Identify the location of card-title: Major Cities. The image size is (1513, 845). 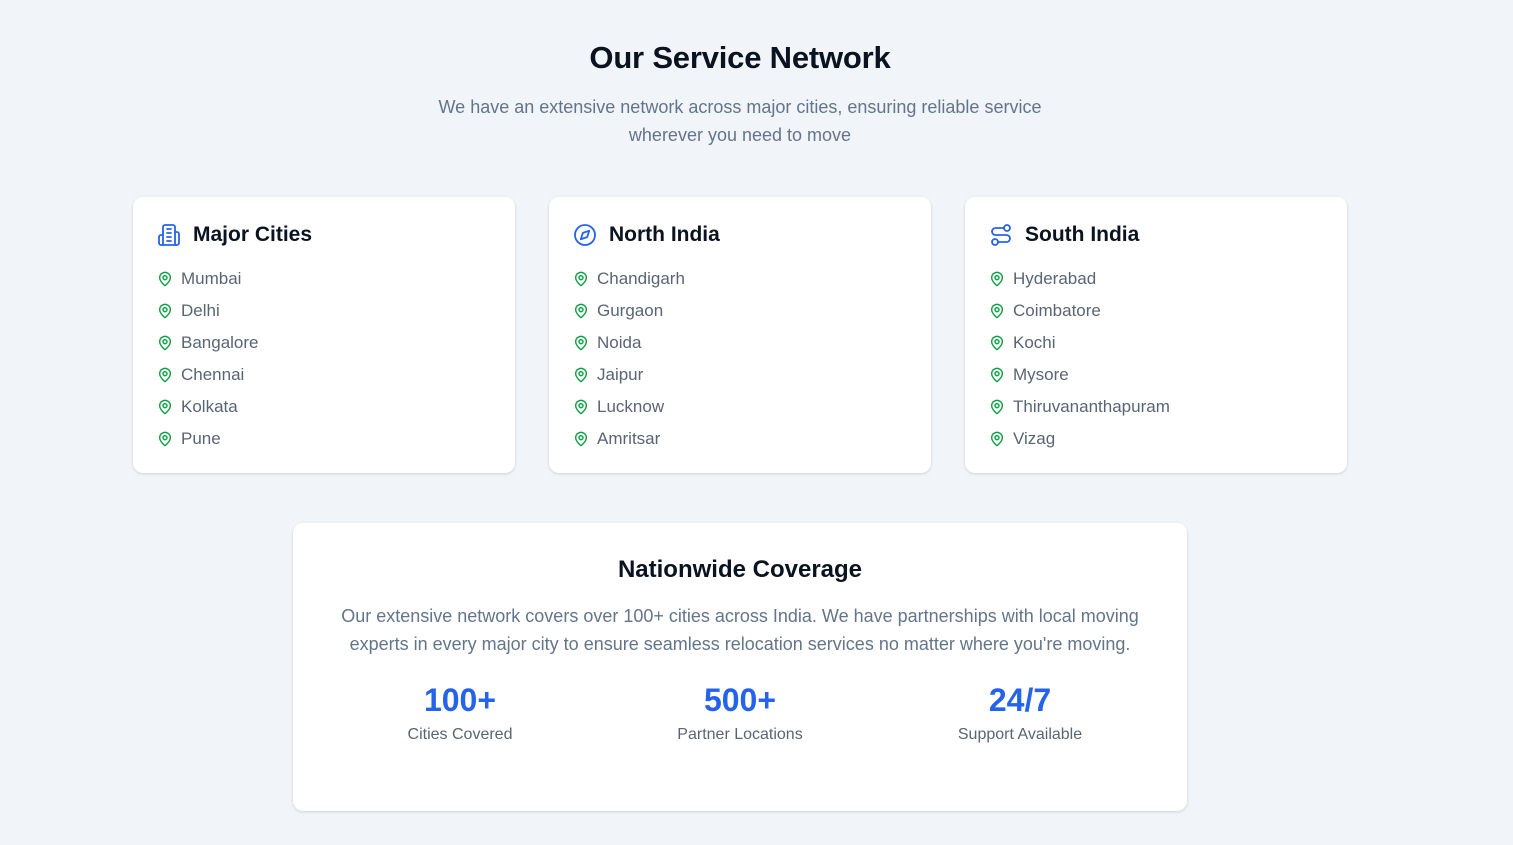
(253, 234).